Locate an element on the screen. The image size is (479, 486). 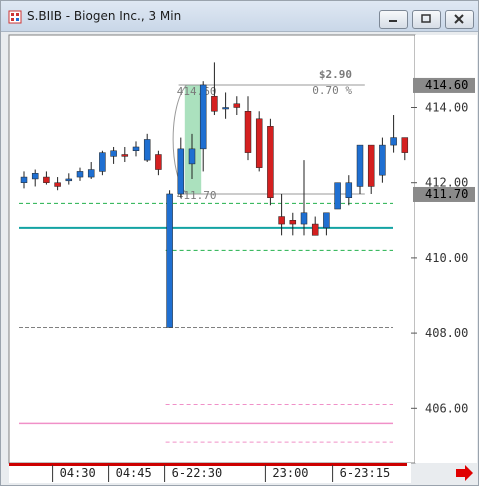
measurement-highlight is located at coordinates (193, 139).